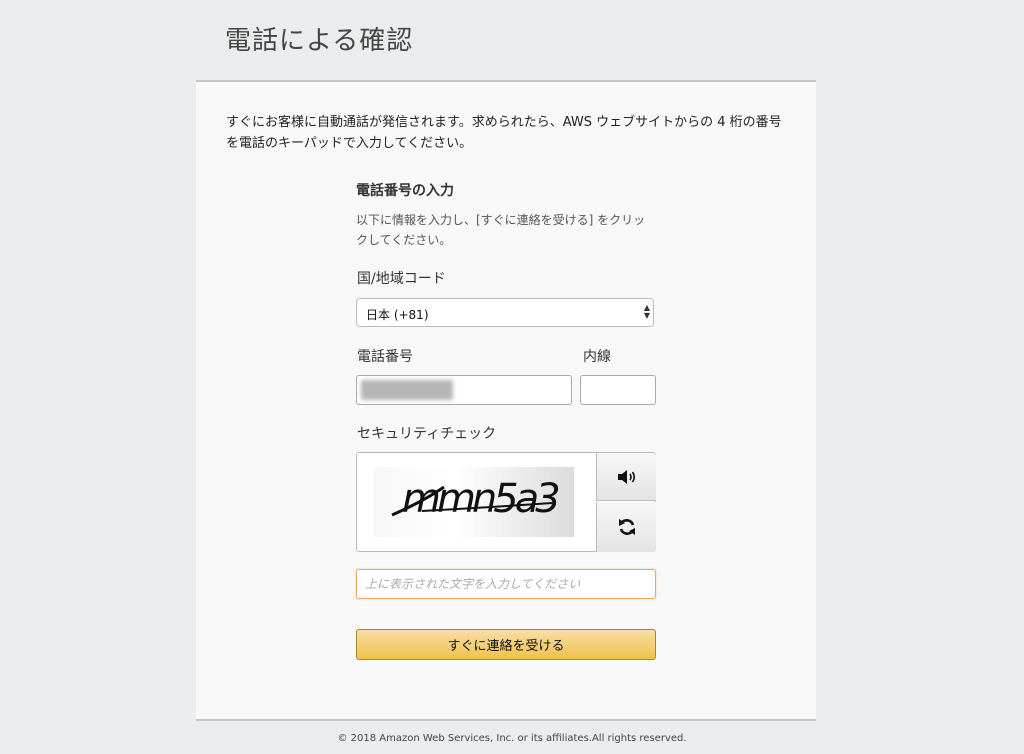  What do you see at coordinates (506, 644) in the screenshot?
I see `contact-me-now-button: すぐに連絡を受ける` at bounding box center [506, 644].